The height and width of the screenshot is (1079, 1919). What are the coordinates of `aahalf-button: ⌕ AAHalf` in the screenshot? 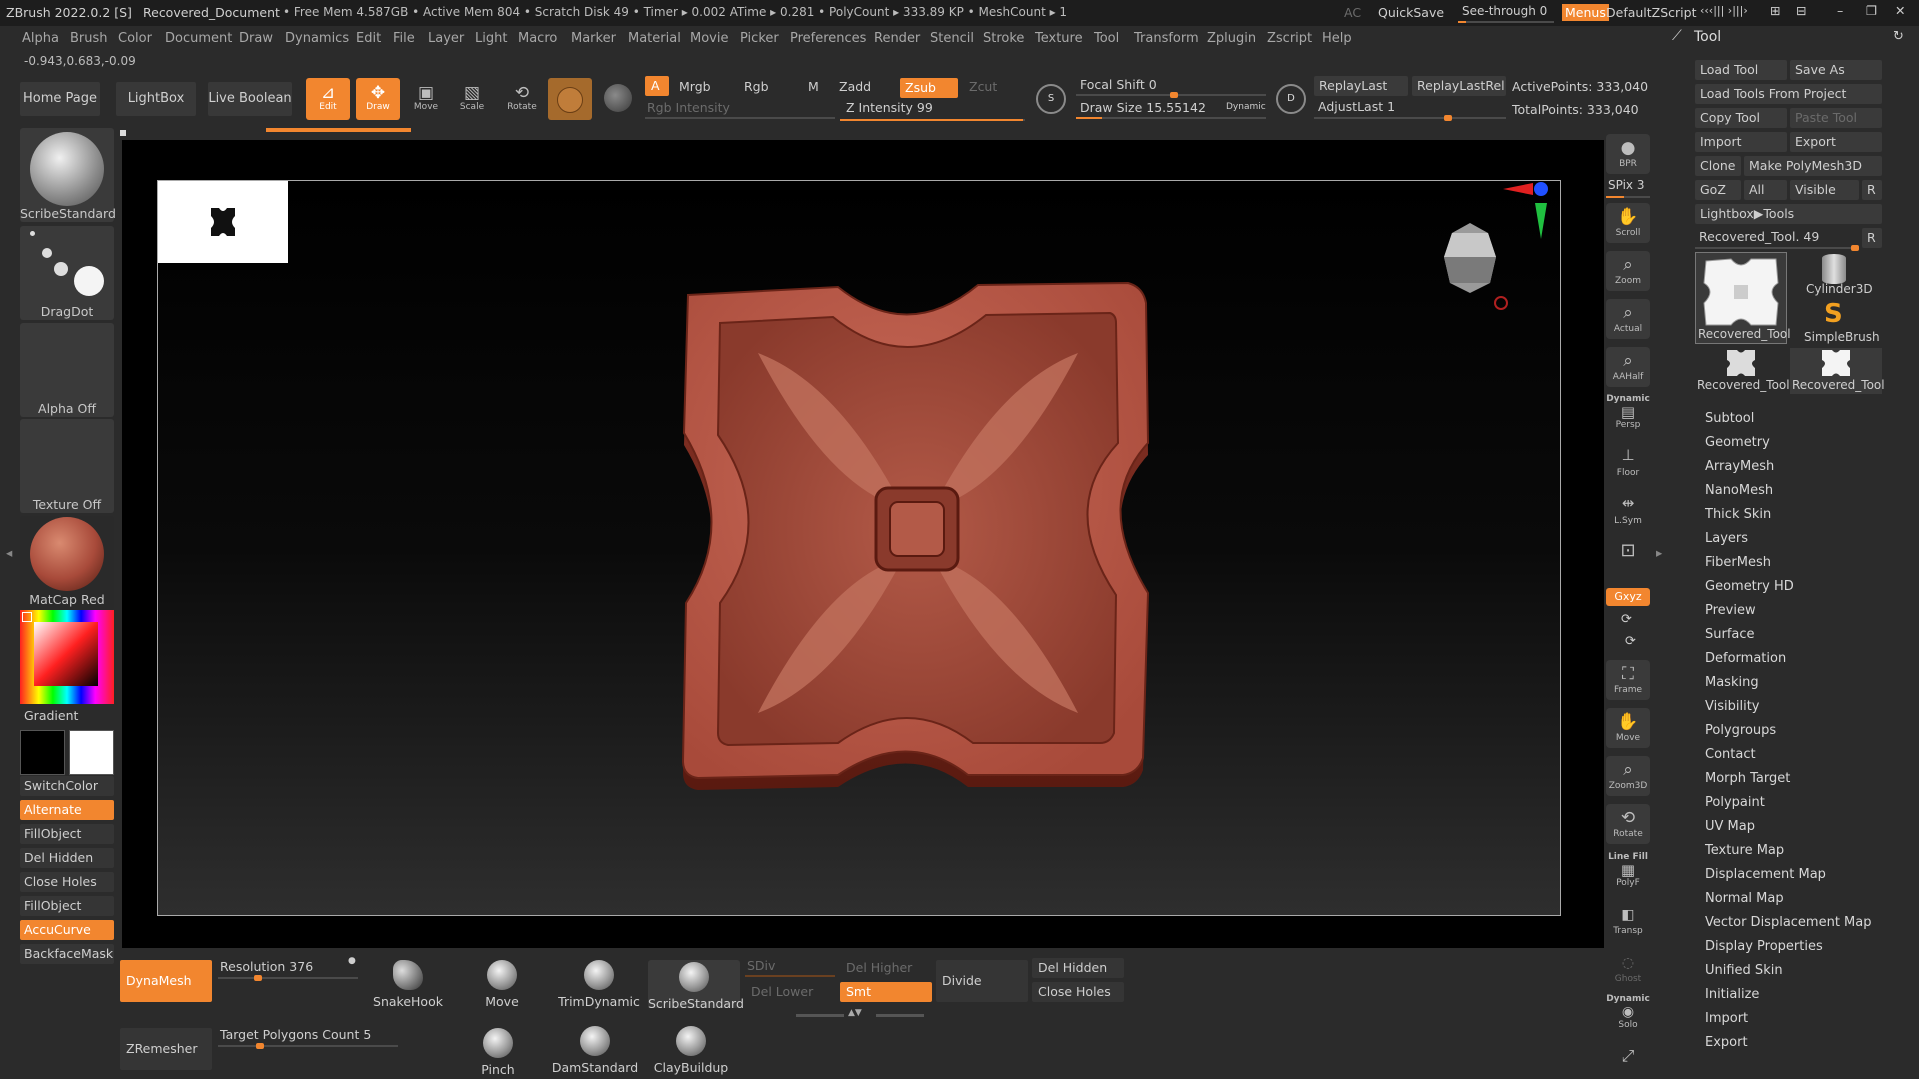 It's located at (1628, 367).